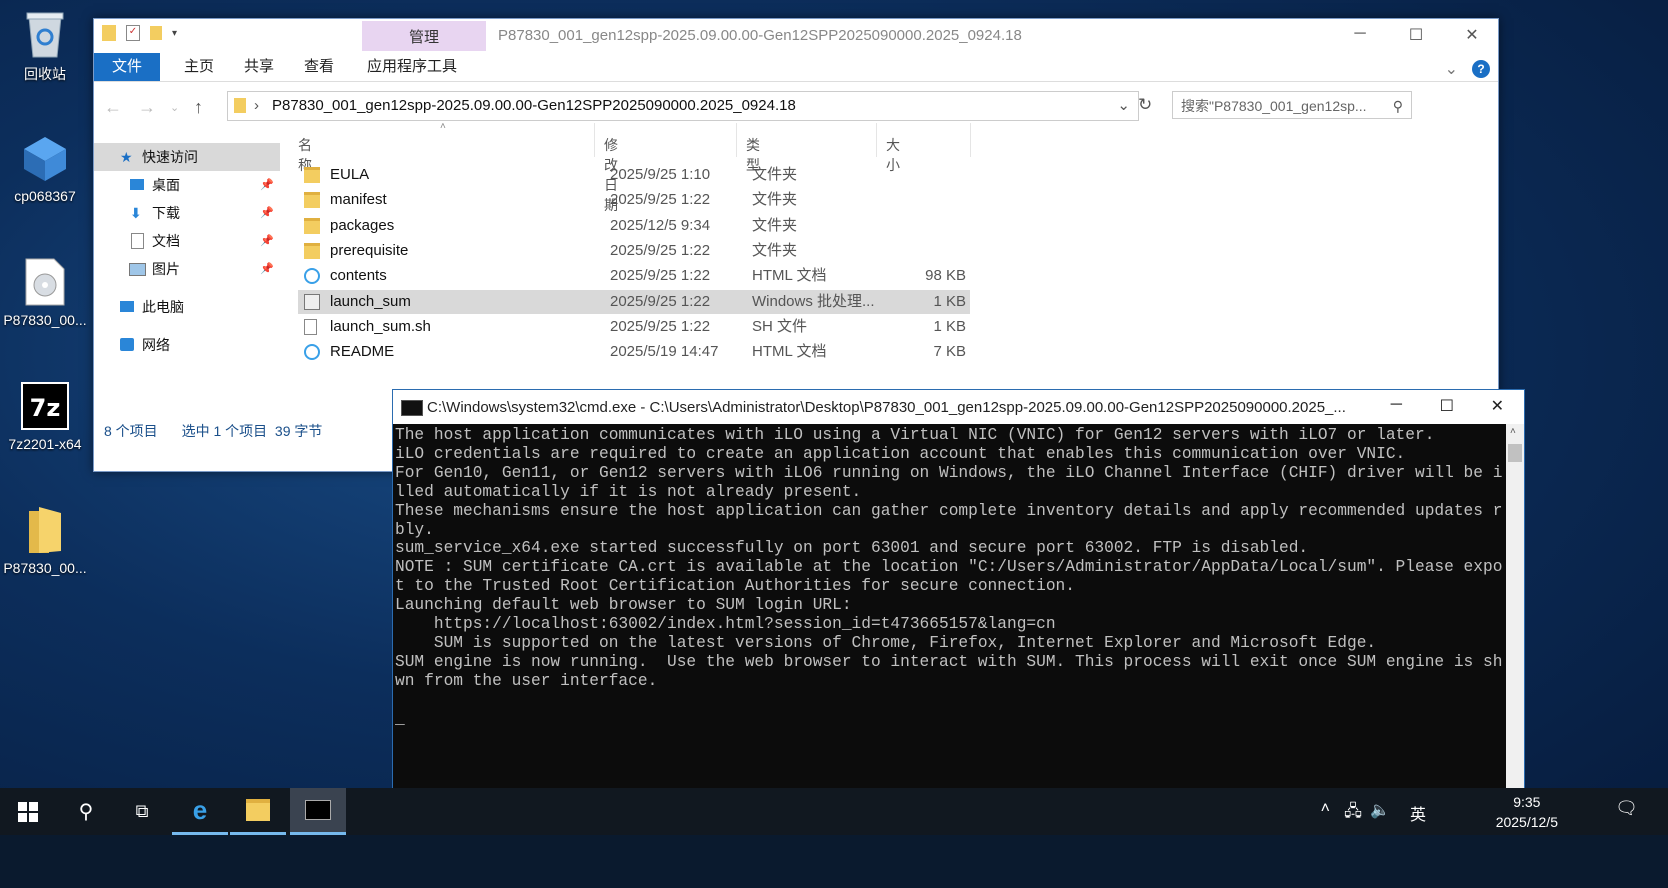  Describe the element at coordinates (634, 276) in the screenshot. I see `file-row: contents 2025/9/25 1:22 HTML 文档 98 KB` at that location.